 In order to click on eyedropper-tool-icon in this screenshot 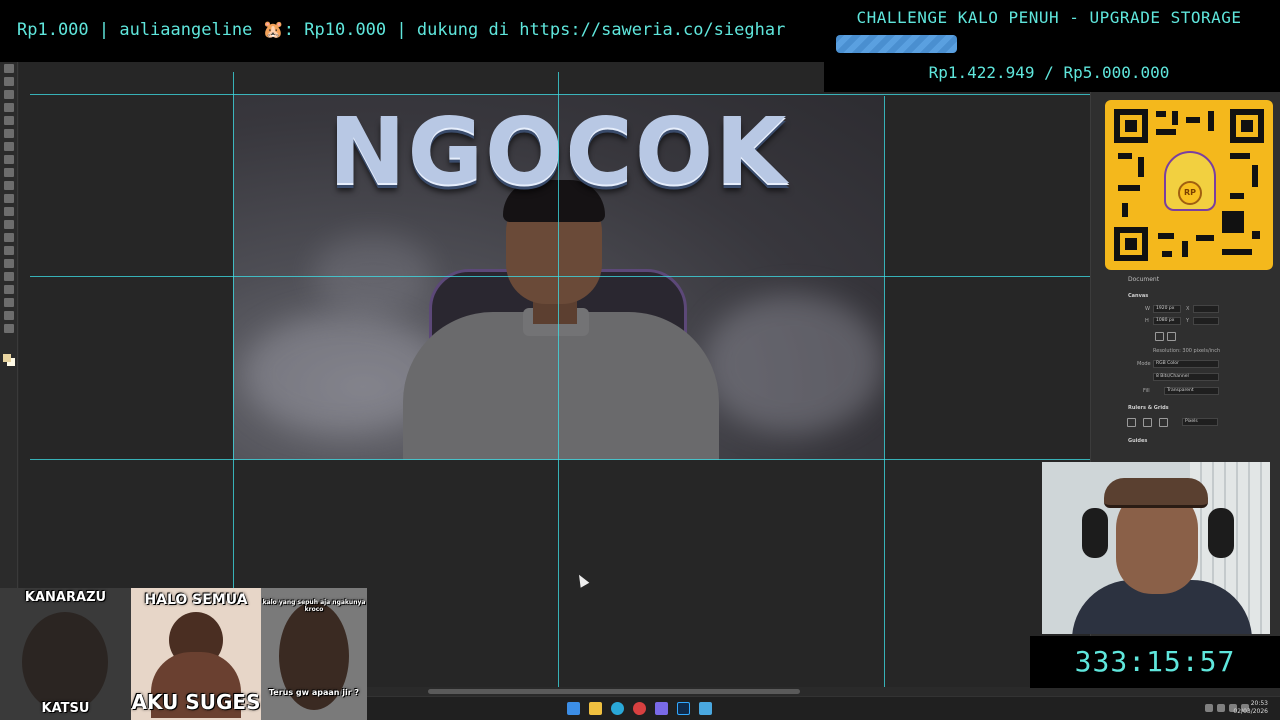, I will do `click(9, 133)`.